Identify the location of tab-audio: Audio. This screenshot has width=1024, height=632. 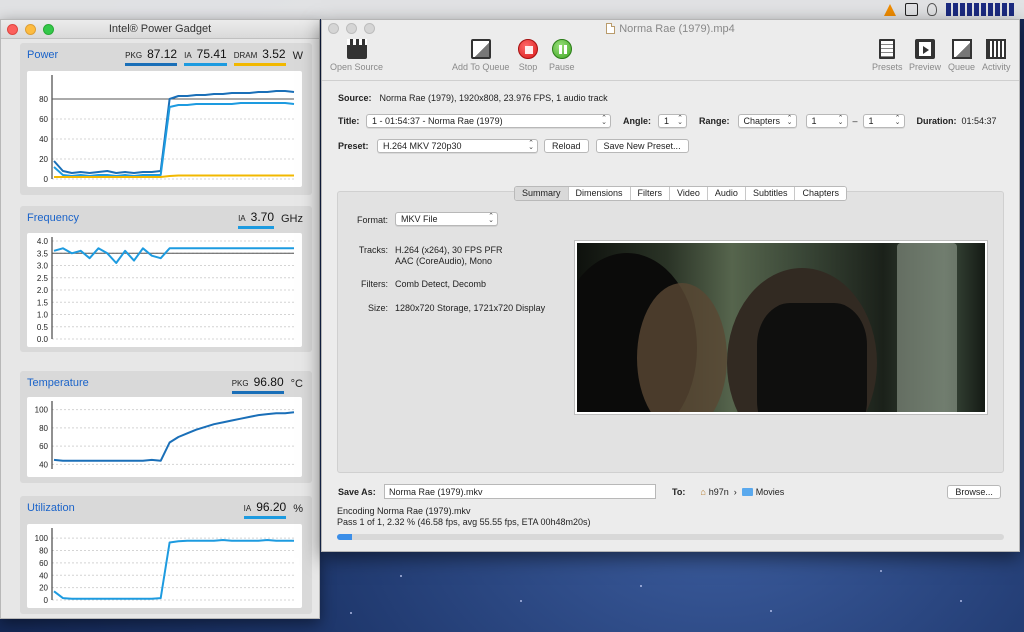
(726, 193).